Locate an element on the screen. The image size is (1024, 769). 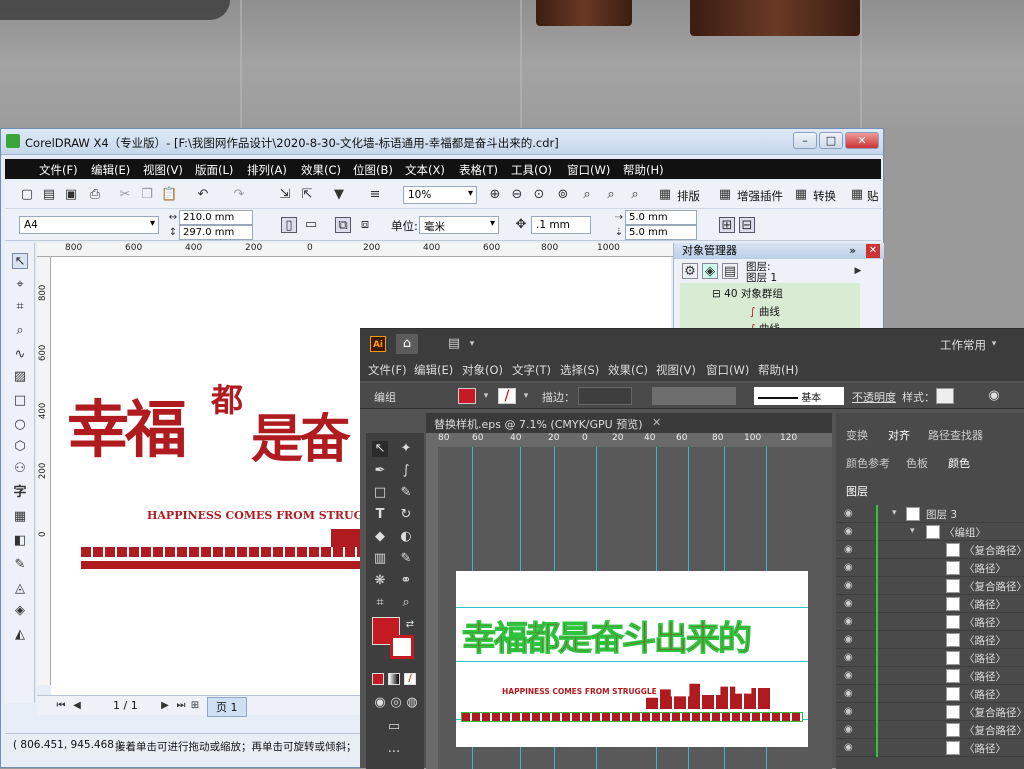
outline-tool-icon: ◬ is located at coordinates (20, 589).